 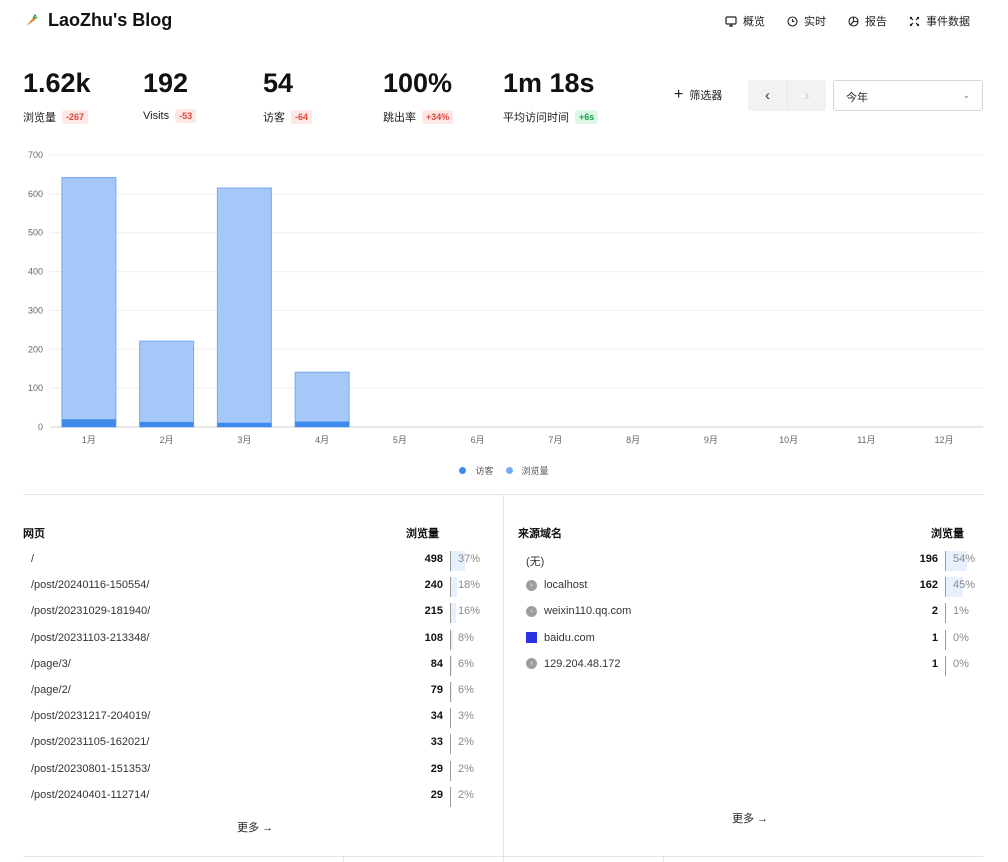 I want to click on nav-realtime: 实时, so click(x=806, y=21).